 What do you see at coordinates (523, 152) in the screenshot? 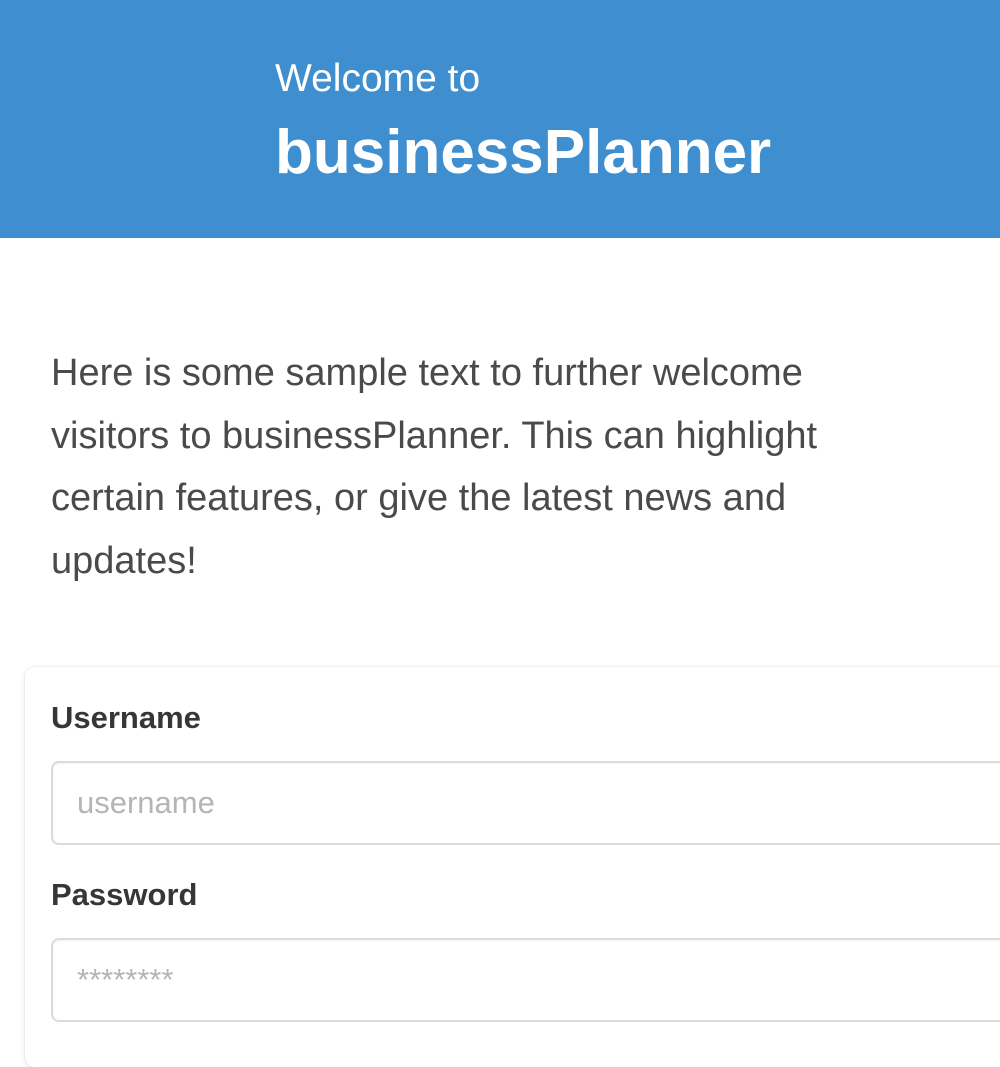
I see `hero-title: businessPlanner` at bounding box center [523, 152].